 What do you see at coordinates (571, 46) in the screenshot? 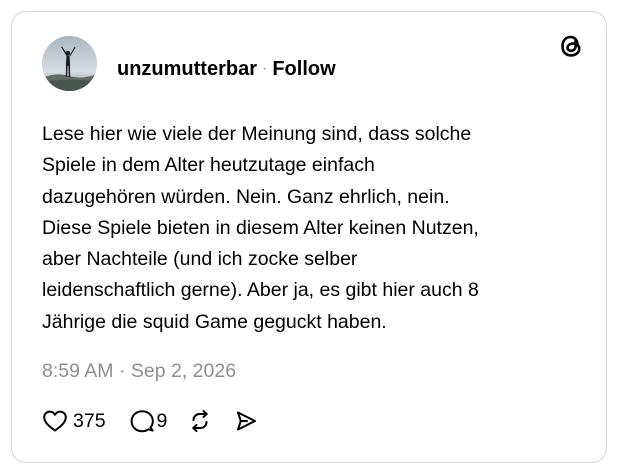
I see `threads-logo-icon` at bounding box center [571, 46].